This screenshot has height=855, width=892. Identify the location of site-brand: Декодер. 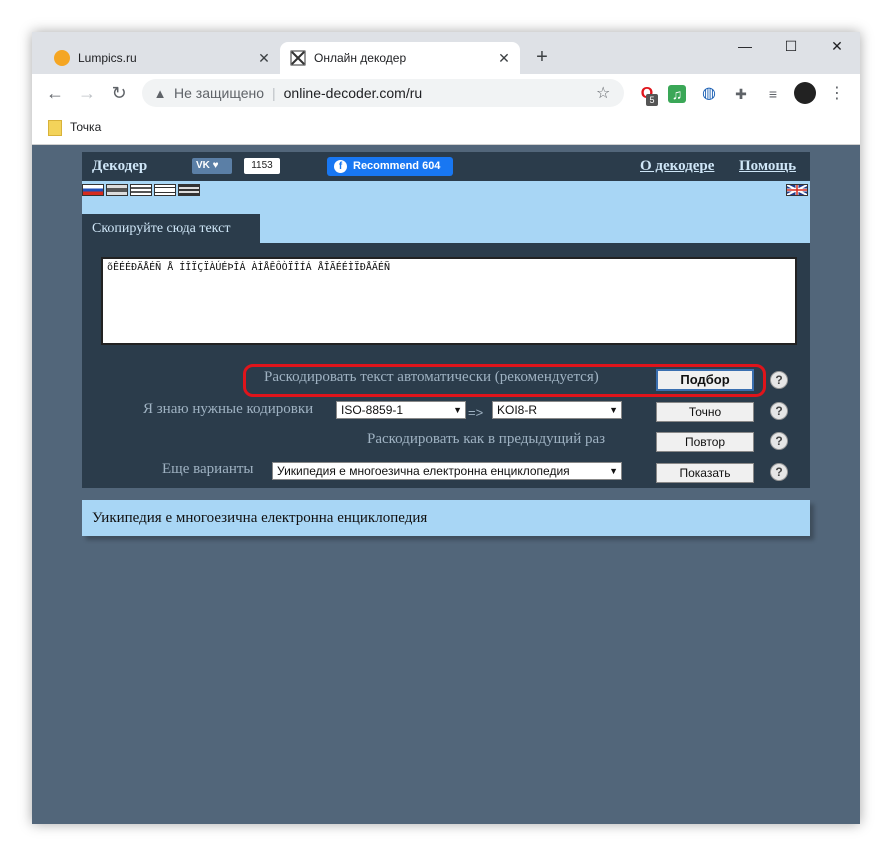
(119, 166).